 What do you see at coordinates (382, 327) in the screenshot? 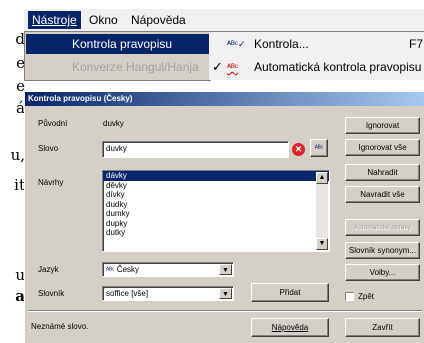
I see `close-button: Zavřít` at bounding box center [382, 327].